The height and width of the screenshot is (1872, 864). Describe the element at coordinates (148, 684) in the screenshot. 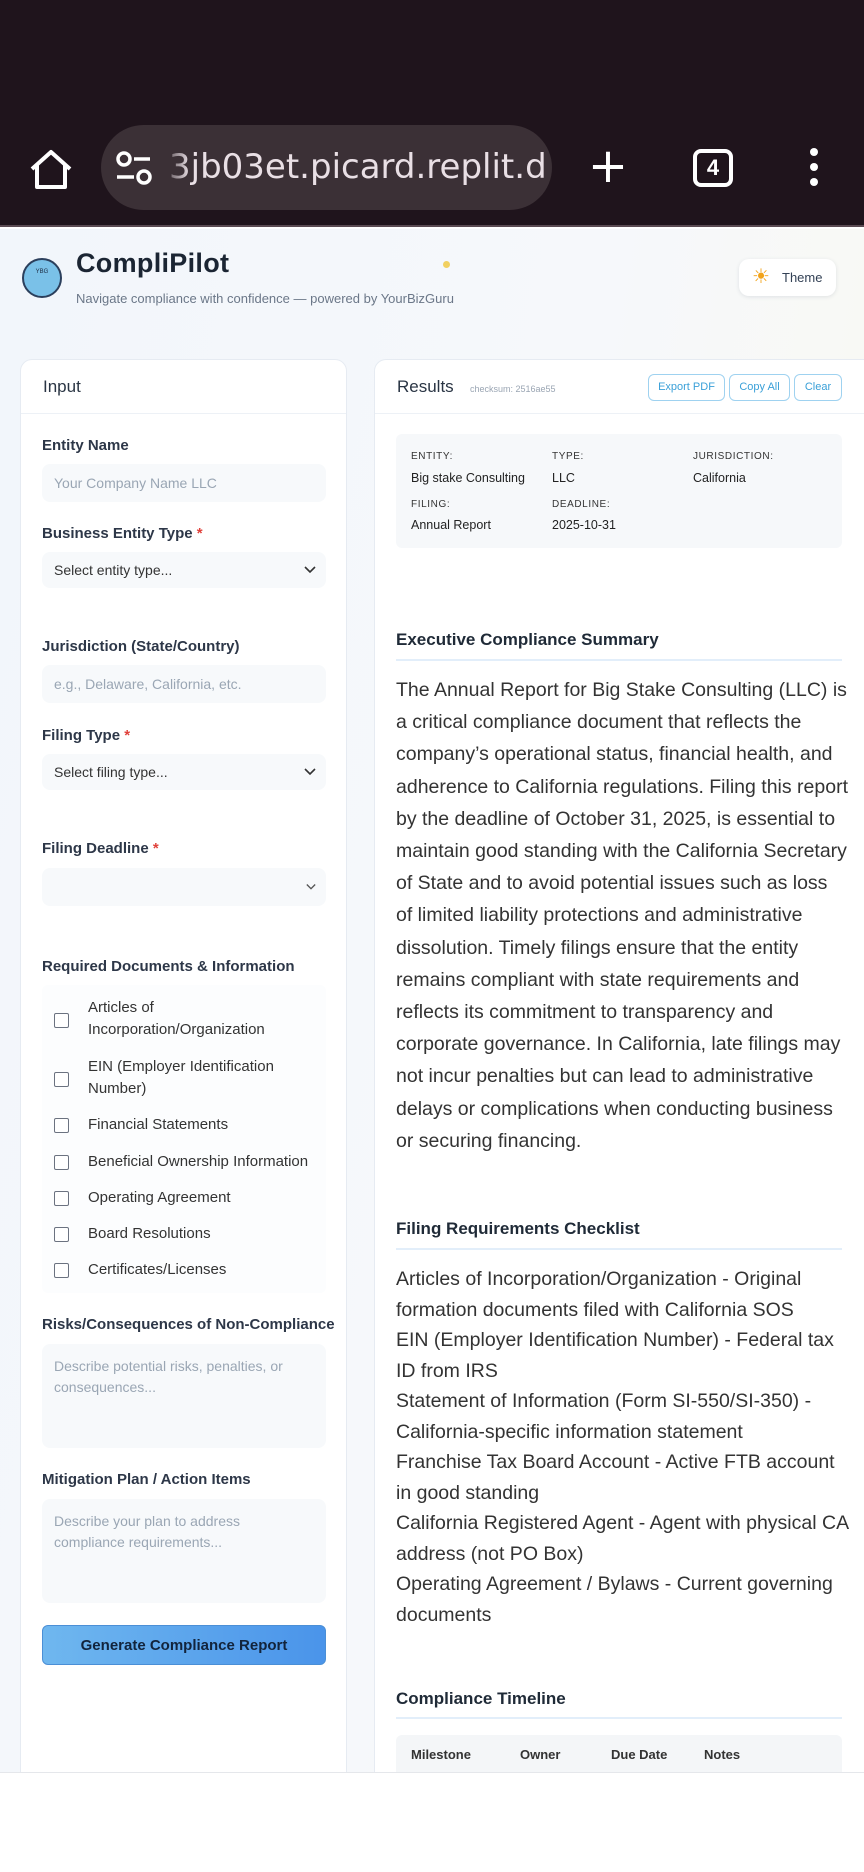

I see `jurisdiction-placeholder: e.g., Delaware, California, etc.` at that location.